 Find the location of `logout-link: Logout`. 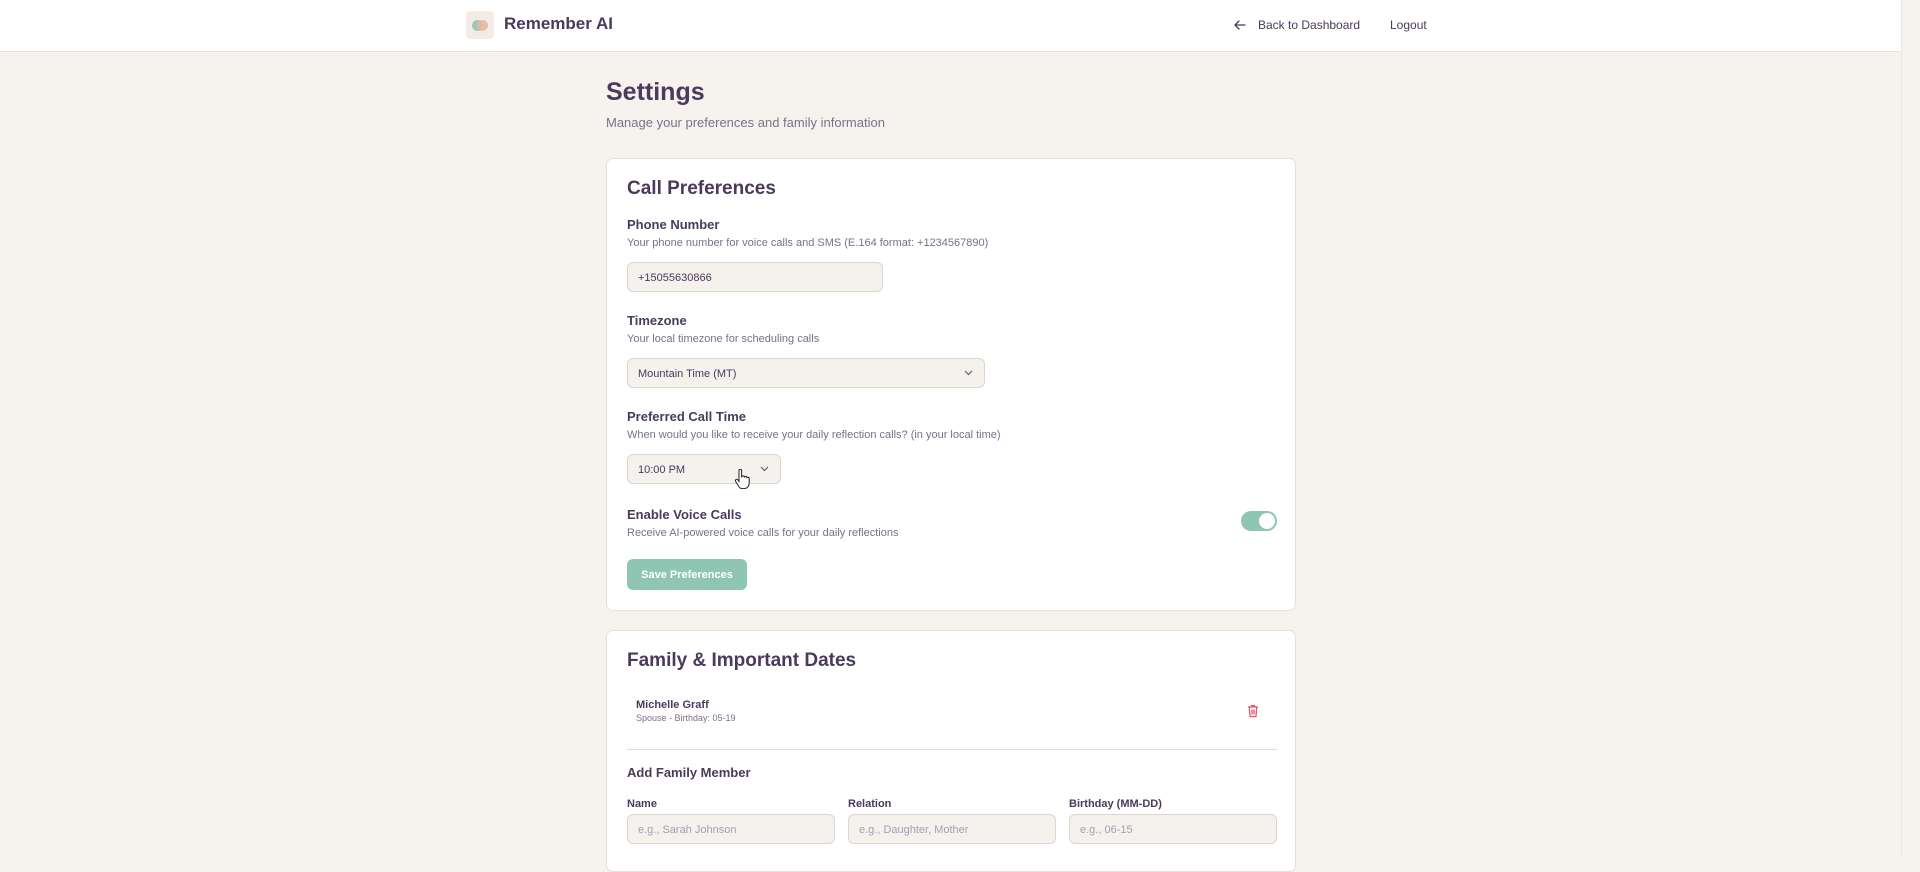

logout-link: Logout is located at coordinates (1408, 25).